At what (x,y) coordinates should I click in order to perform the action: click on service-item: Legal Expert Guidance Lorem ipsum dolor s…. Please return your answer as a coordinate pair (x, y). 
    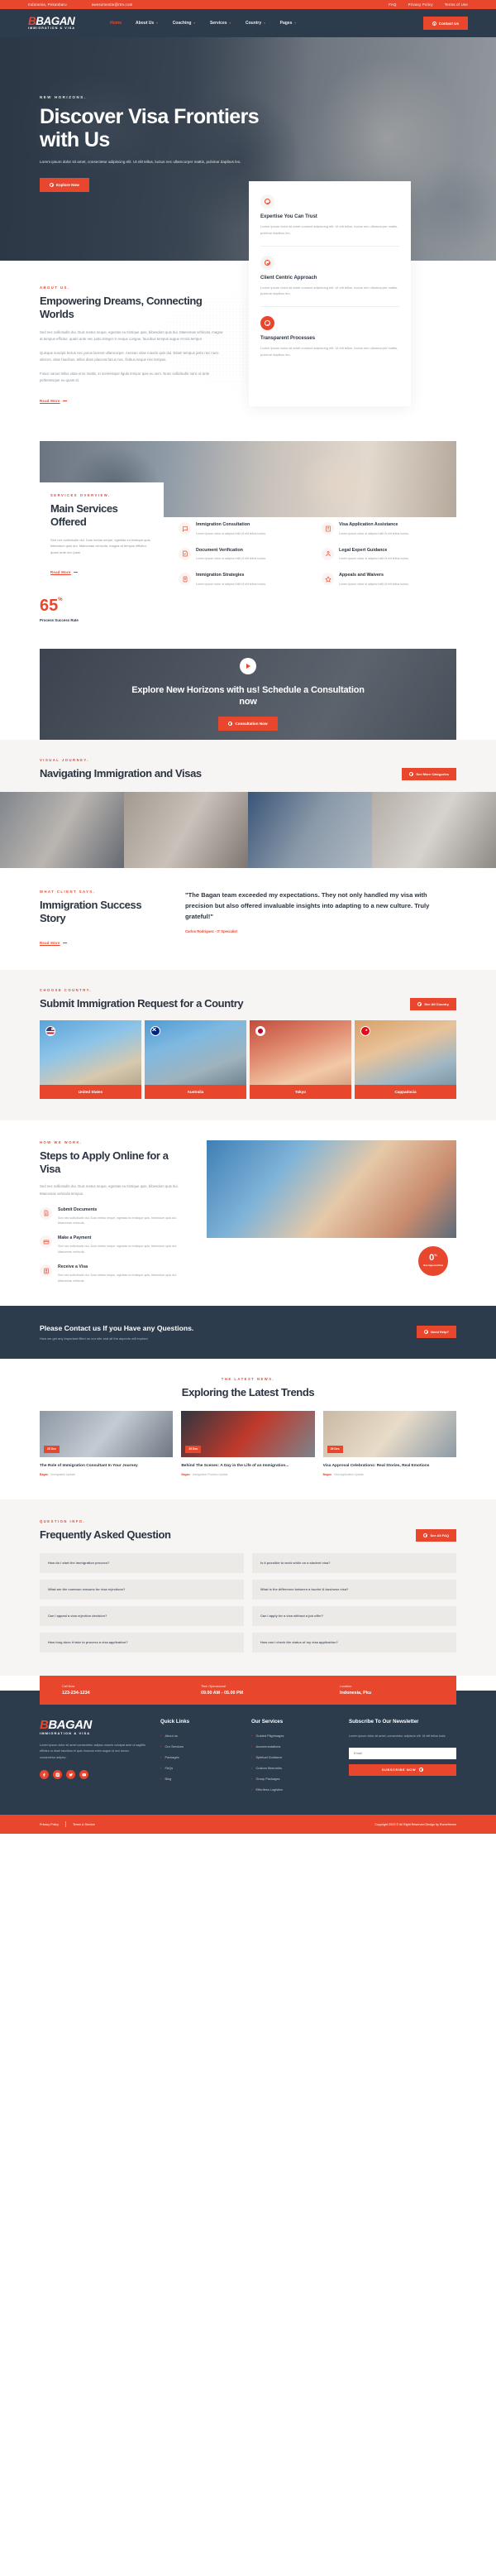
    Looking at the image, I should click on (389, 556).